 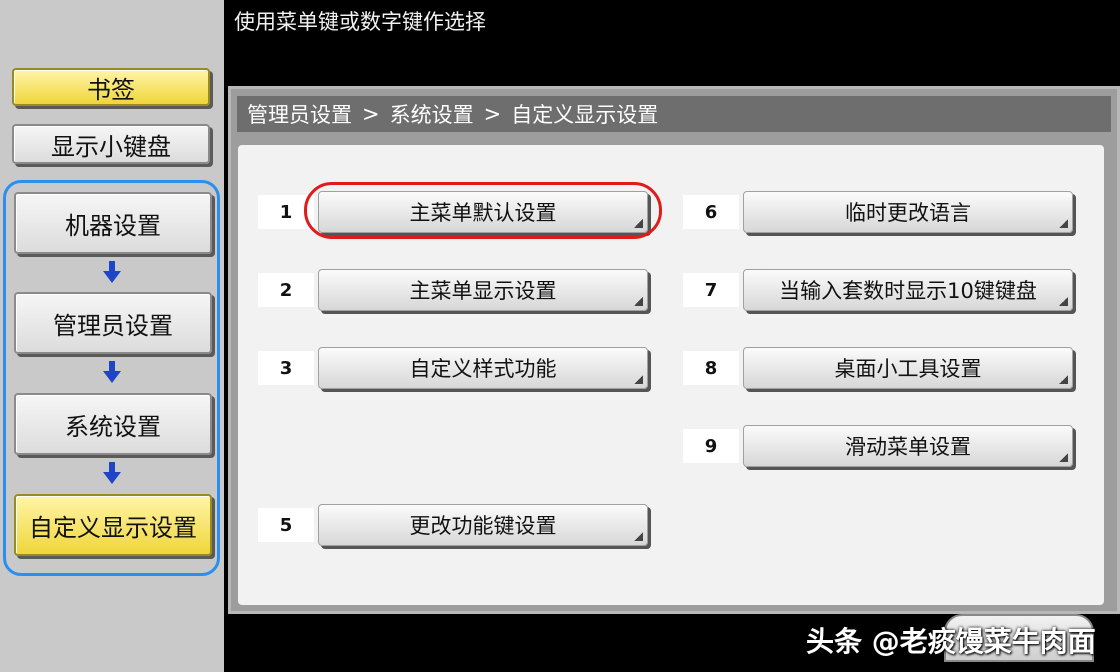 What do you see at coordinates (113, 323) in the screenshot?
I see `nav-admin-settings-button: 管理员设置` at bounding box center [113, 323].